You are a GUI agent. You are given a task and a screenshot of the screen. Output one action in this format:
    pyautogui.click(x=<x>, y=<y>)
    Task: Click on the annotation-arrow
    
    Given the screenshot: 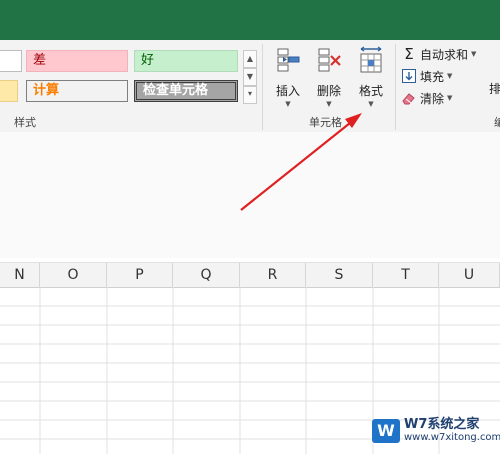 What is the action you would take?
    pyautogui.click(x=301, y=162)
    